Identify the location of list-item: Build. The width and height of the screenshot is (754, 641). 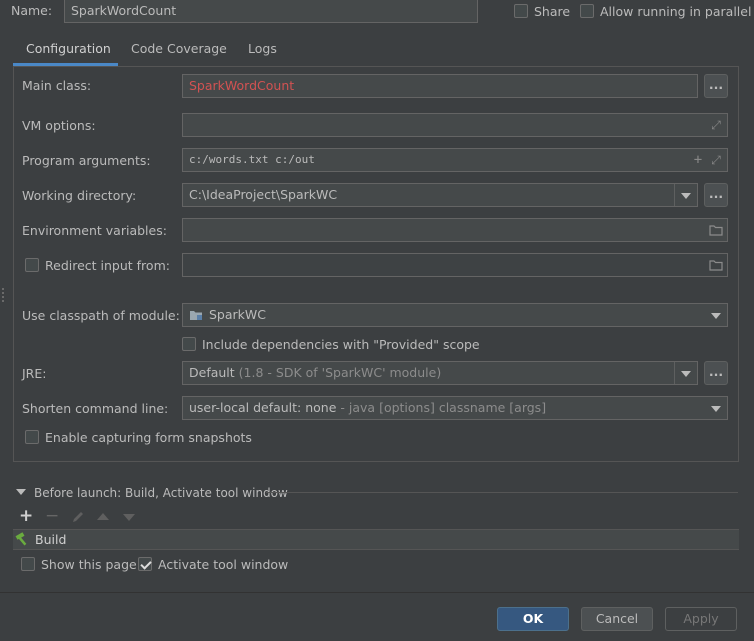
(376, 539).